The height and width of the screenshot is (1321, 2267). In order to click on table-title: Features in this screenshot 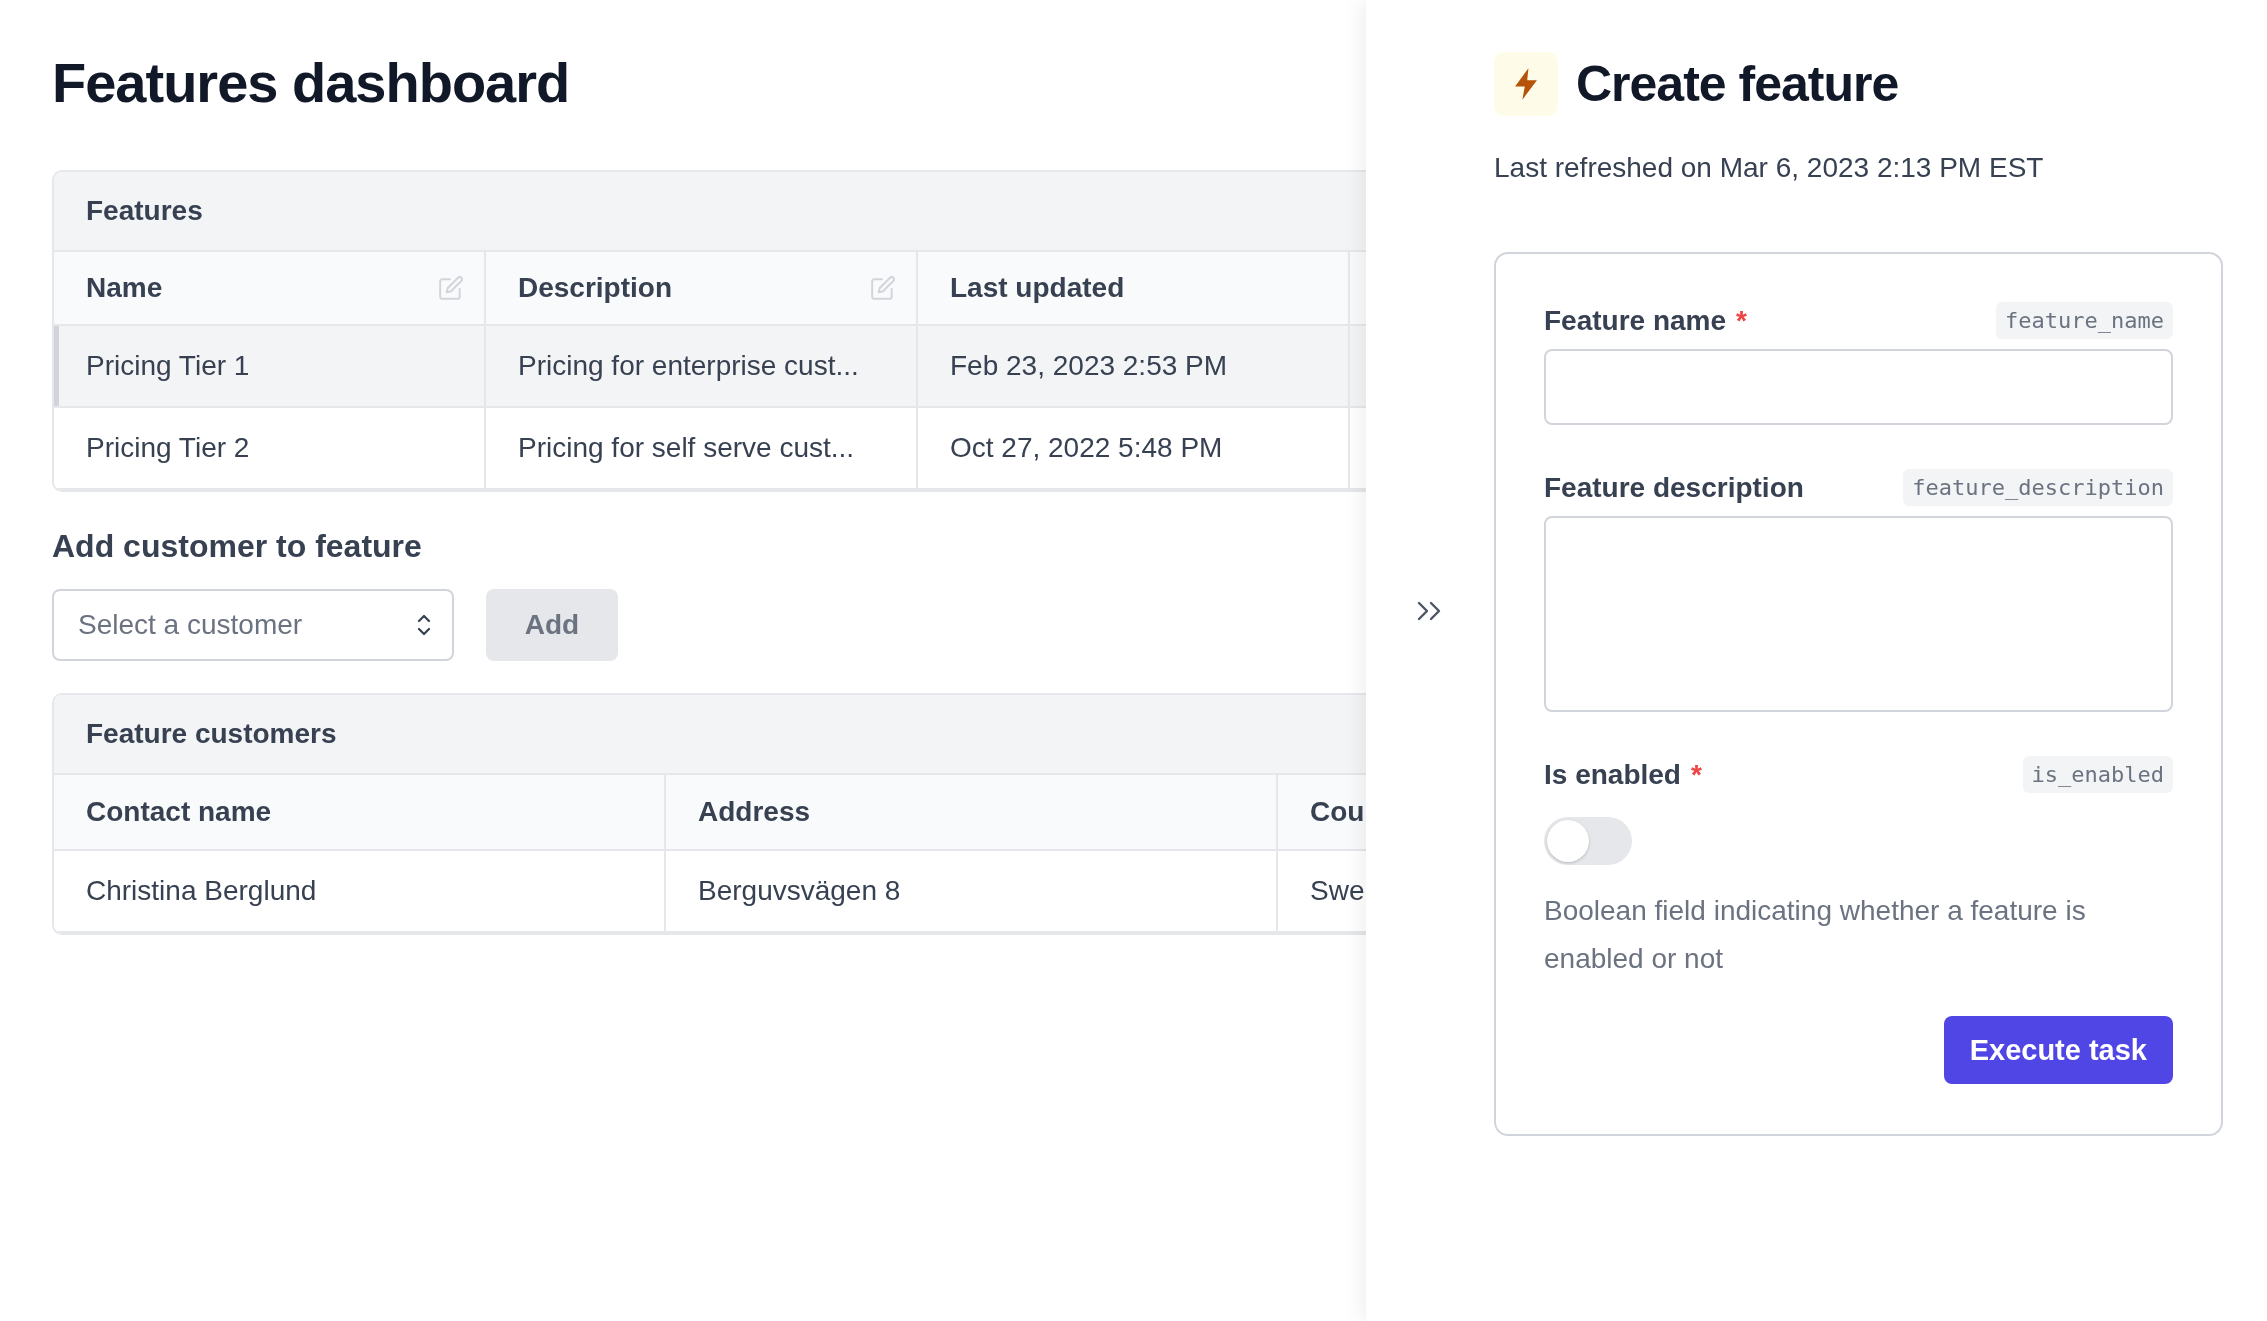, I will do `click(710, 211)`.